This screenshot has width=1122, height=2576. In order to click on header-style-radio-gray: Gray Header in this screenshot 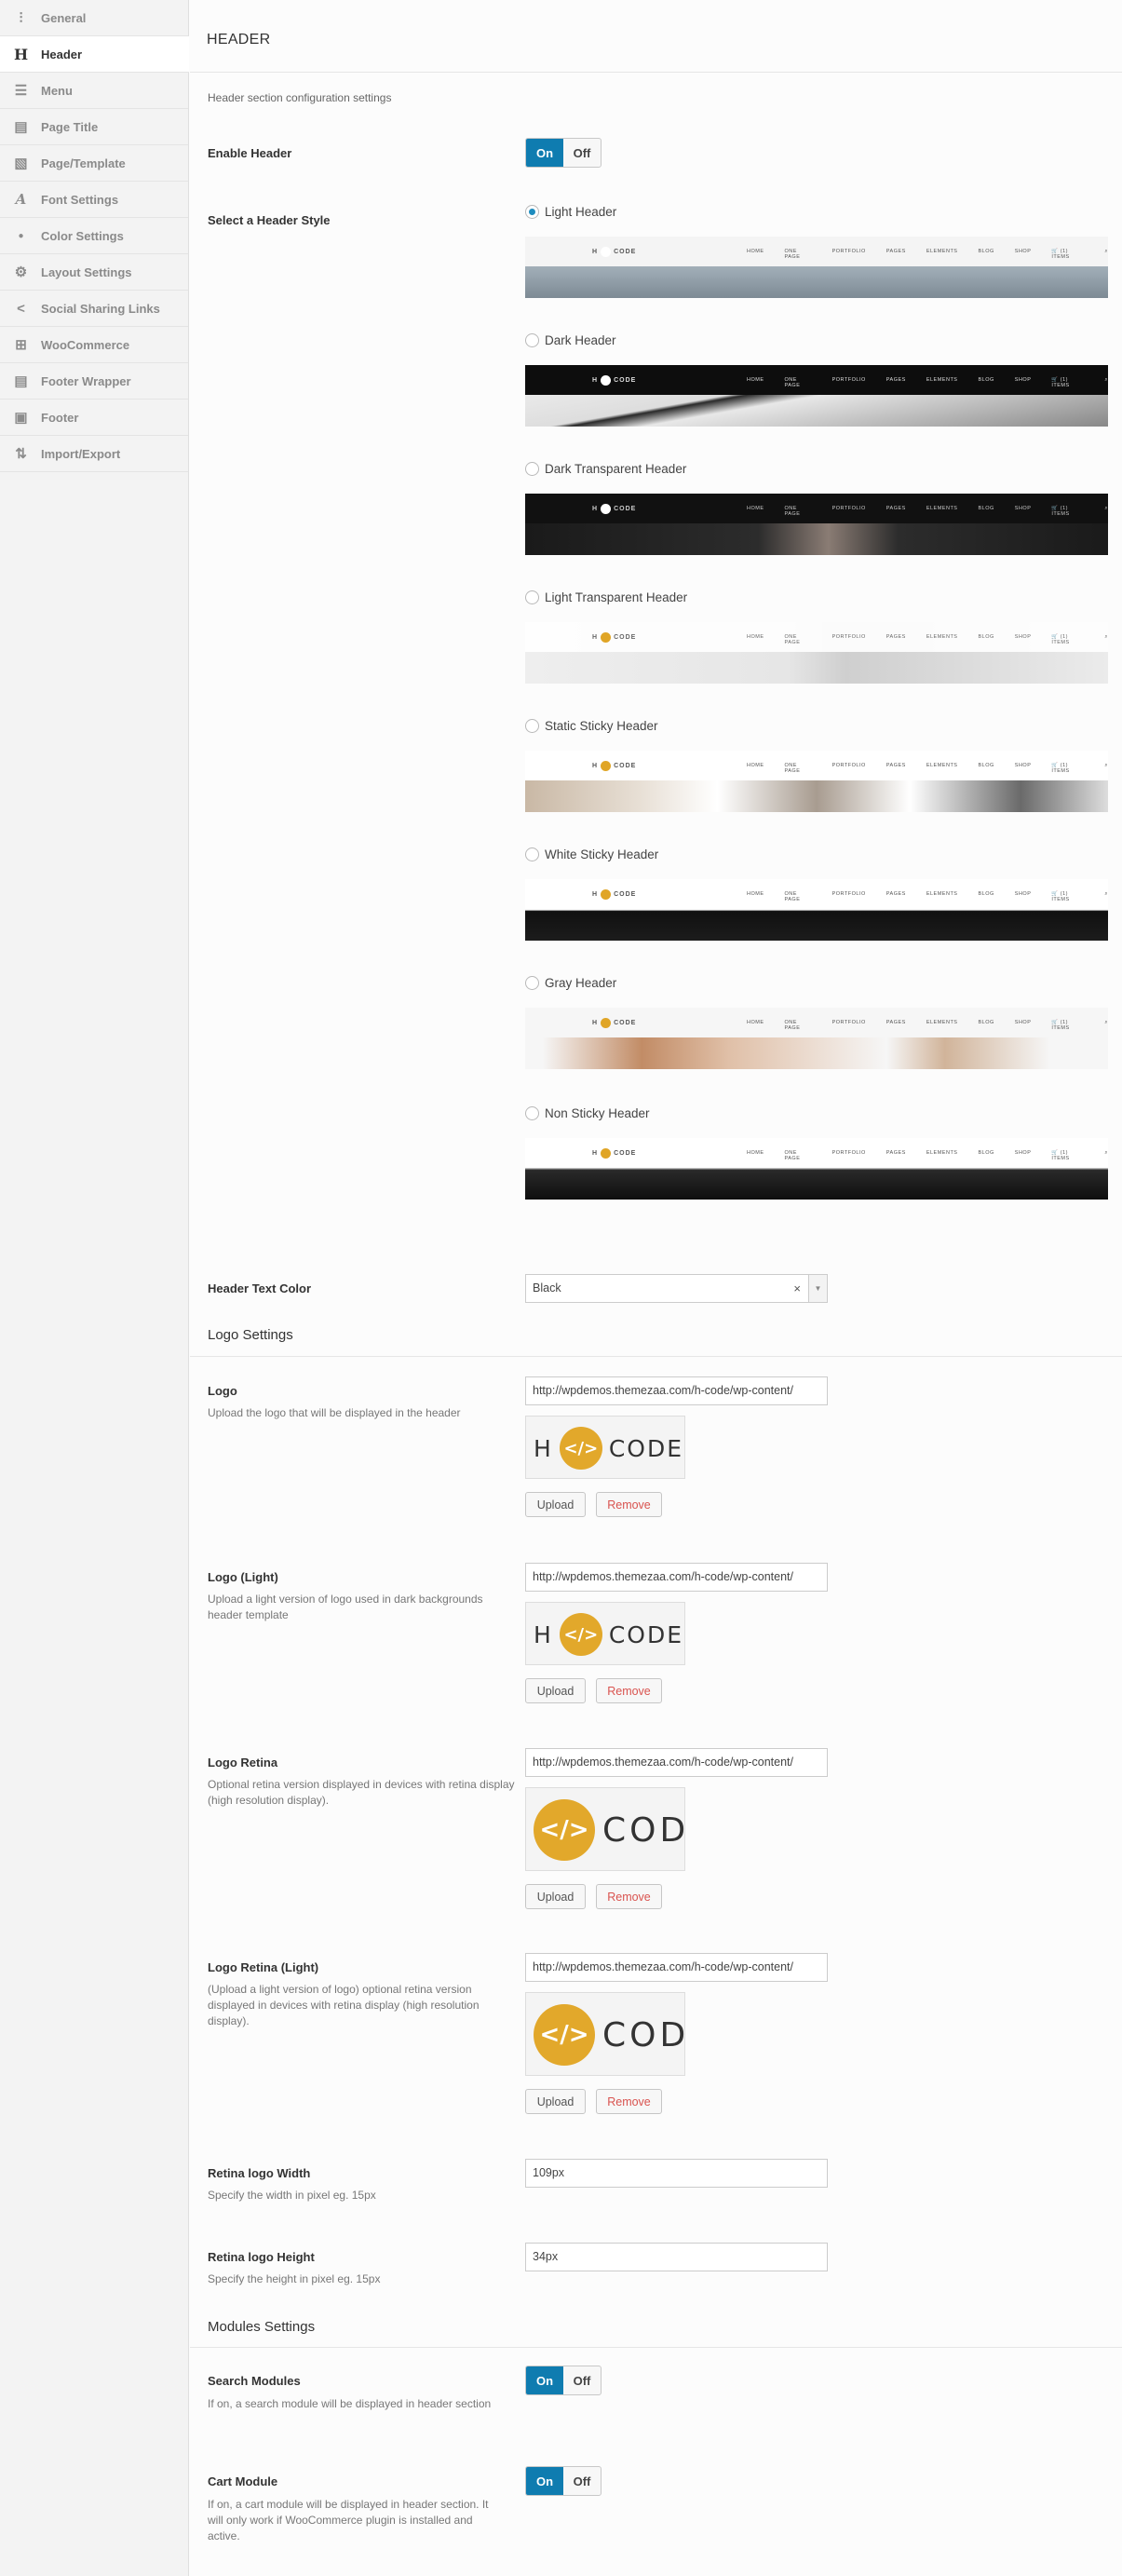, I will do `click(570, 983)`.